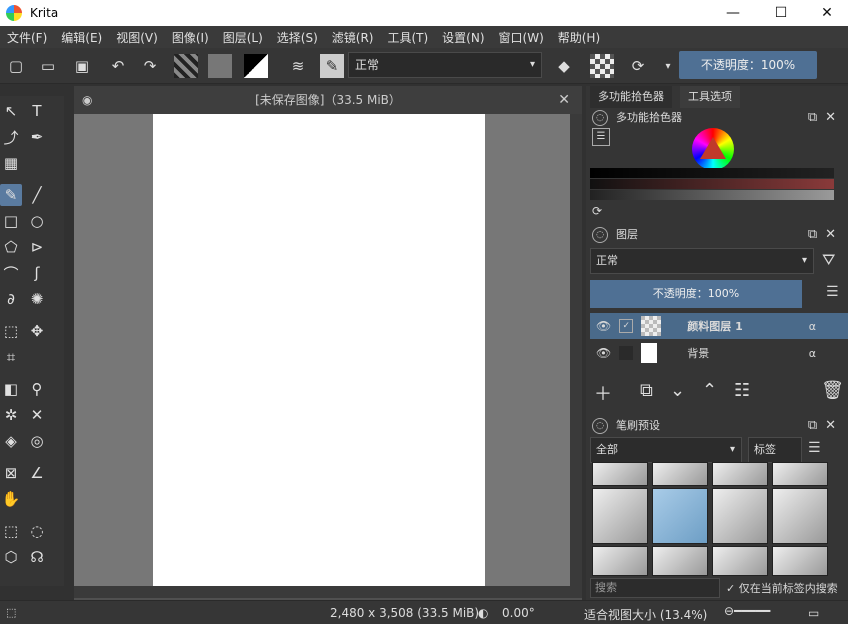 The image size is (848, 624). What do you see at coordinates (11, 299) in the screenshot?
I see `dynamic-brush-tool-icon: ∂` at bounding box center [11, 299].